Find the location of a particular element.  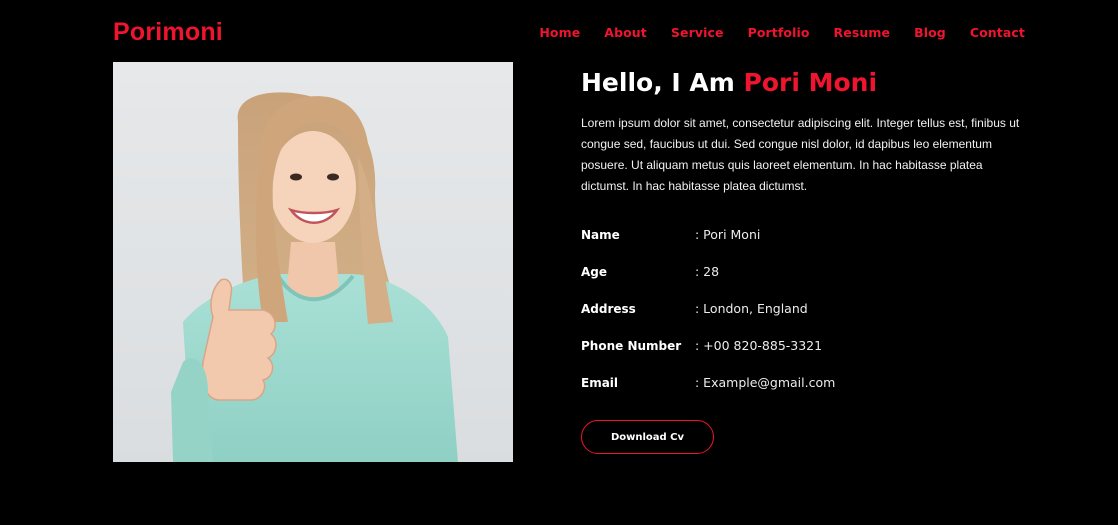

download-cv-button: Download Cv is located at coordinates (647, 437).